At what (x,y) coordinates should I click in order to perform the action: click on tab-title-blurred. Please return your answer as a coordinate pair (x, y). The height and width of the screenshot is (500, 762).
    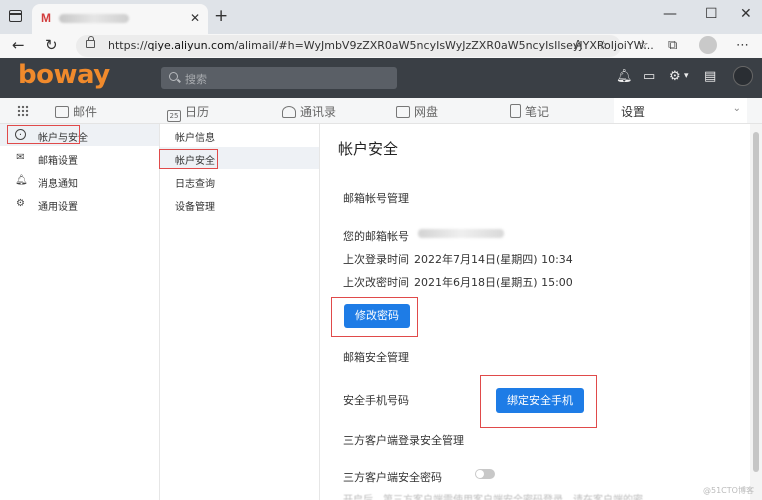
    Looking at the image, I should click on (94, 18).